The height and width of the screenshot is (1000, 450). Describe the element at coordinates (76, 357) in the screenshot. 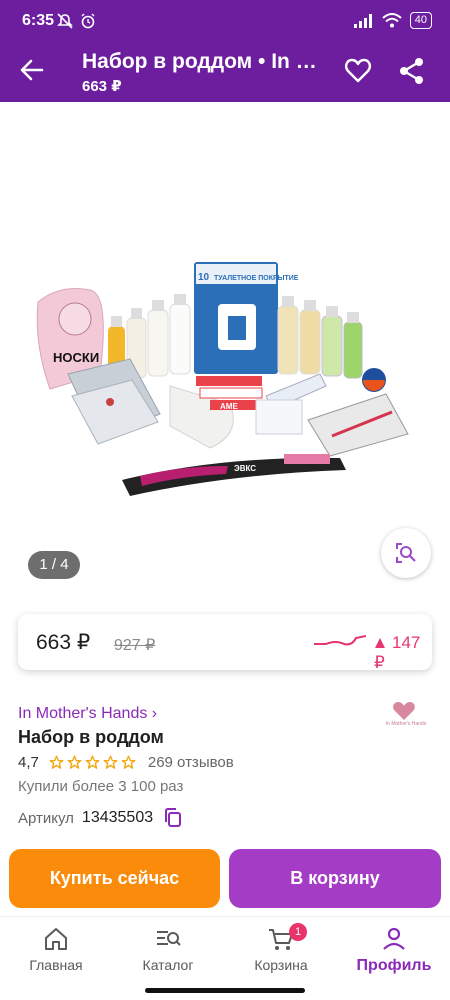

I see `svg-text: НОСКИ` at that location.